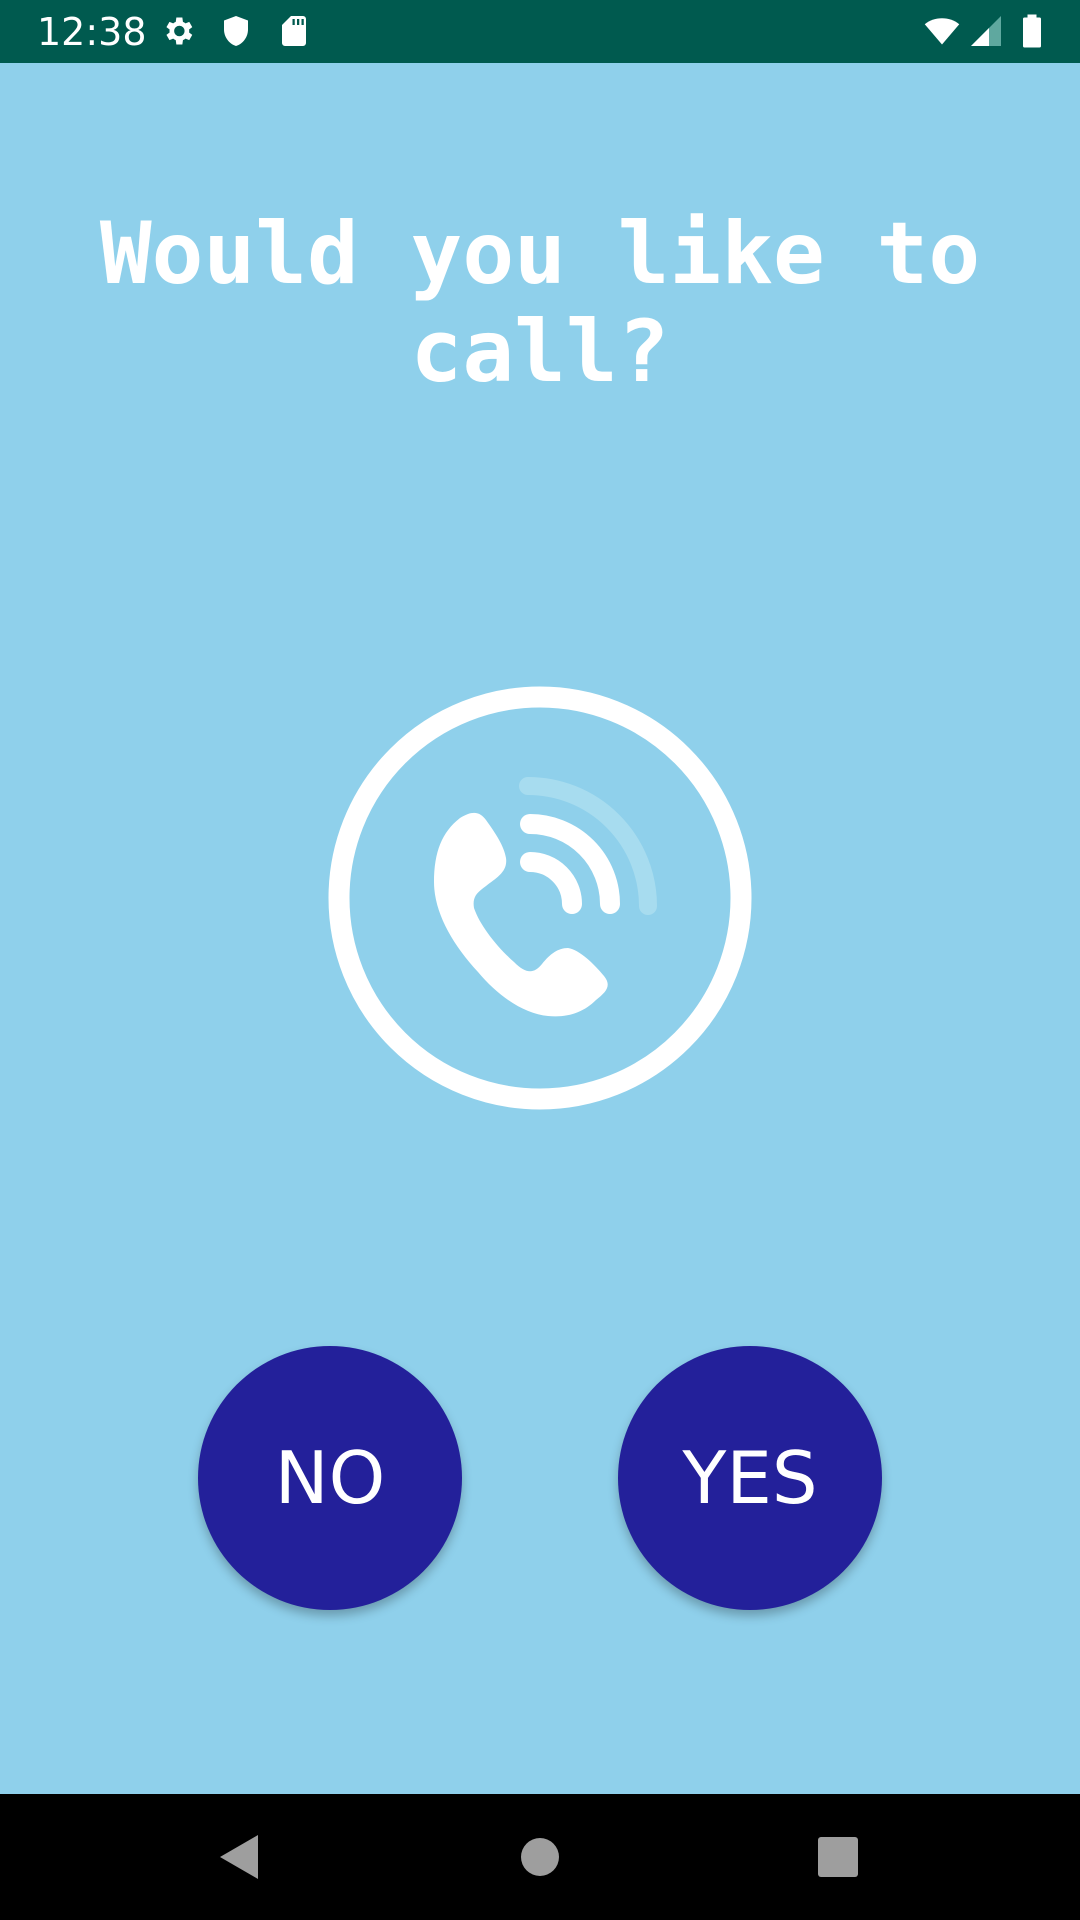 The image size is (1080, 1920). I want to click on home-icon, so click(540, 1857).